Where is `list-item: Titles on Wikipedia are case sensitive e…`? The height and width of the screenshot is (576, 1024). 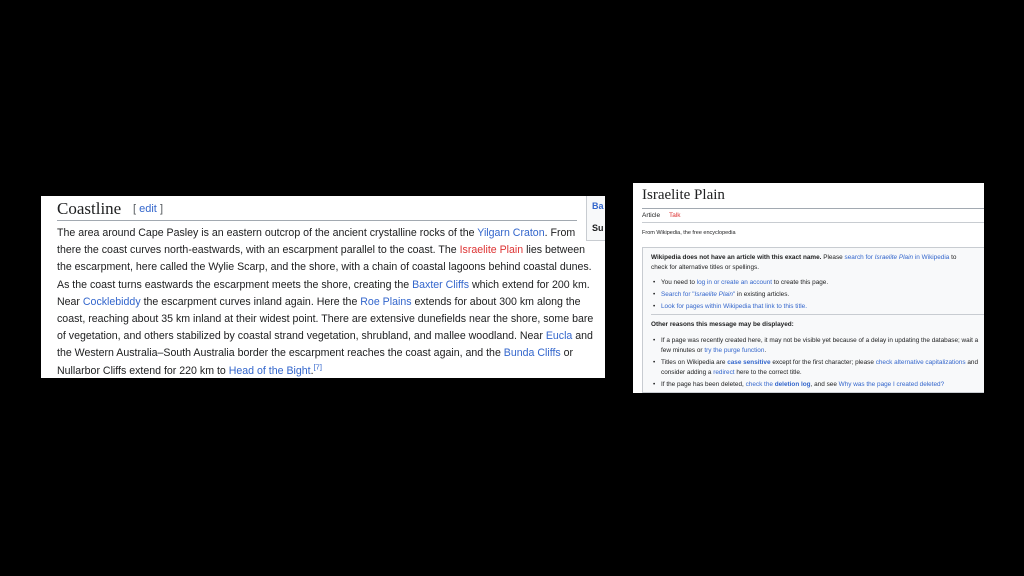
list-item: Titles on Wikipedia are case sensitive e… is located at coordinates (816, 368).